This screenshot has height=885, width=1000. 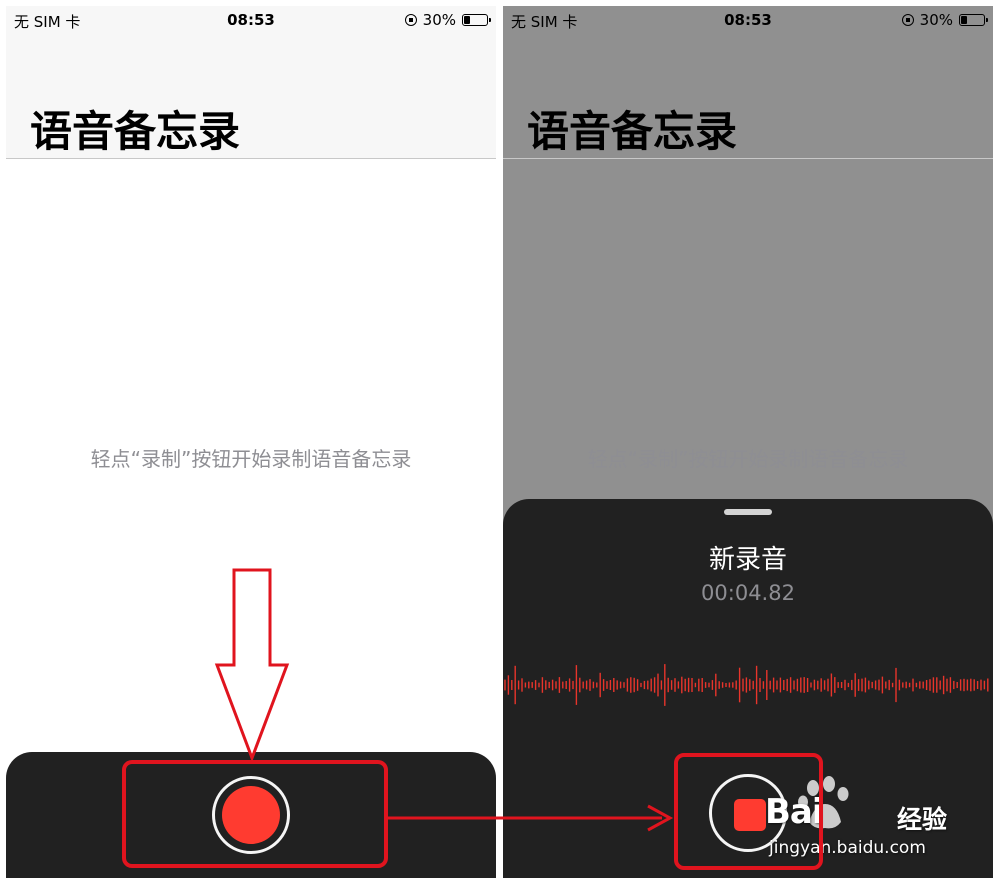 I want to click on watermark-url: jingyan.baidu.com, so click(x=847, y=848).